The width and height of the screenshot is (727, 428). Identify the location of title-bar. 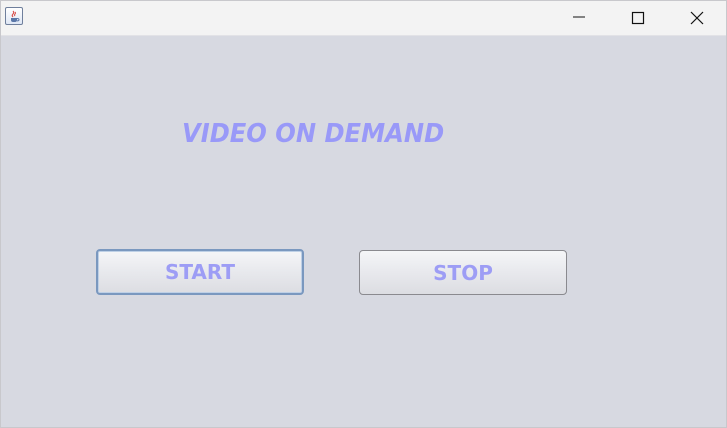
(363, 18).